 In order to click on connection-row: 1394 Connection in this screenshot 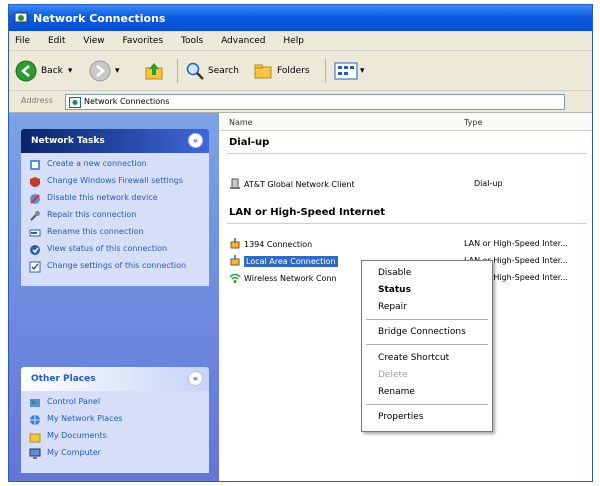, I will do `click(270, 244)`.